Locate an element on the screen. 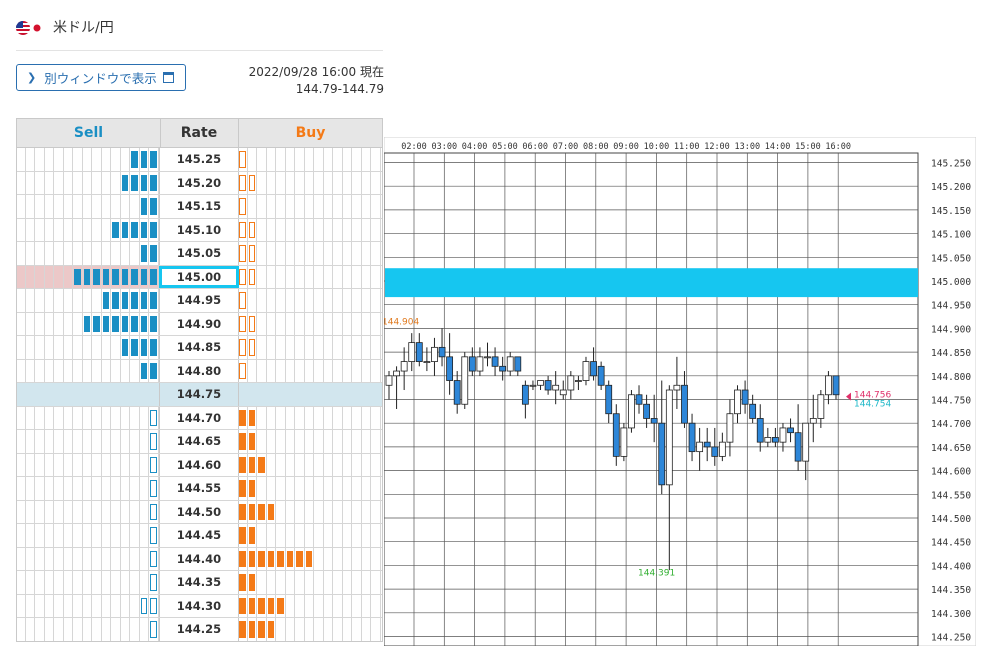 The width and height of the screenshot is (993, 661). rate-label: 145.25 is located at coordinates (199, 159).